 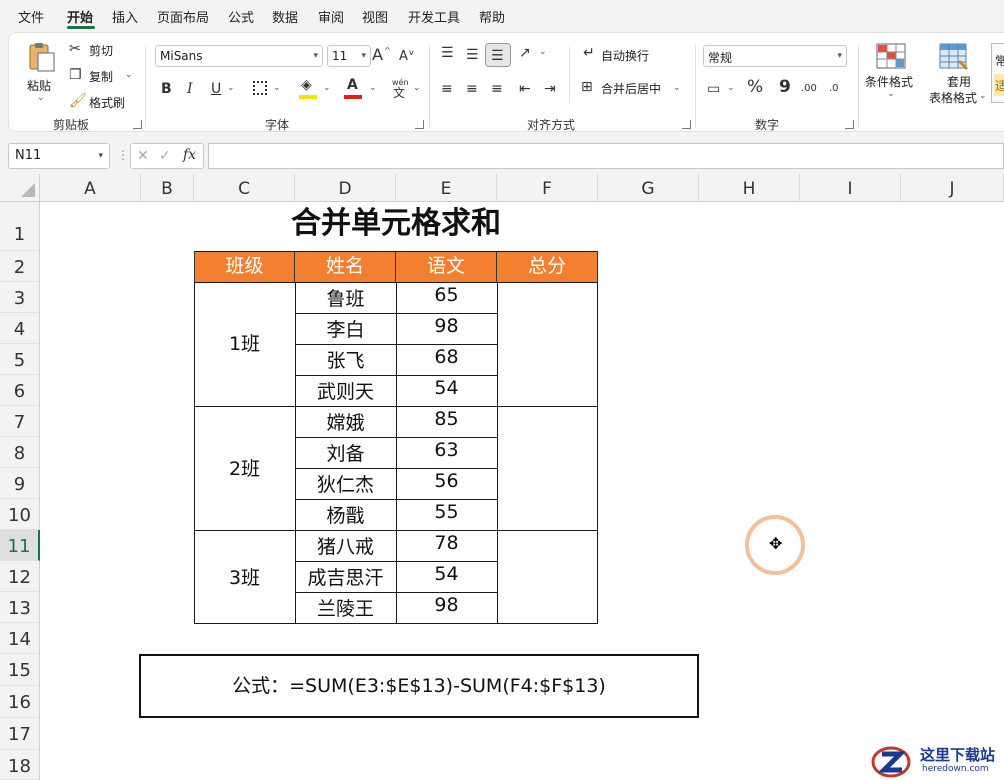 What do you see at coordinates (447, 89) in the screenshot?
I see `align-left-icon: ≡` at bounding box center [447, 89].